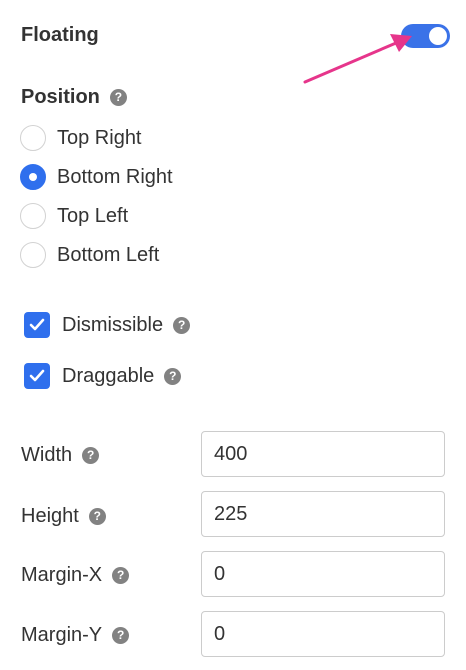 This screenshot has width=466, height=670. Describe the element at coordinates (50, 515) in the screenshot. I see `height-label: Height` at that location.